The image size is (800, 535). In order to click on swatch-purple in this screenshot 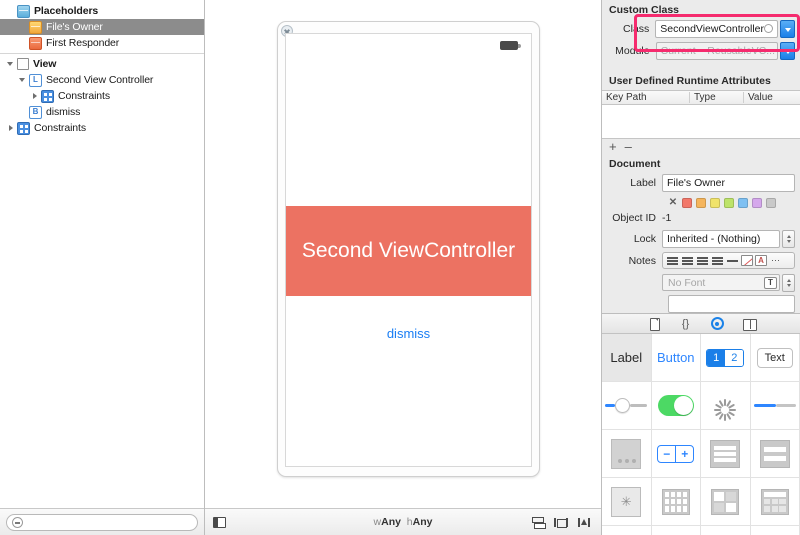, I will do `click(757, 202)`.